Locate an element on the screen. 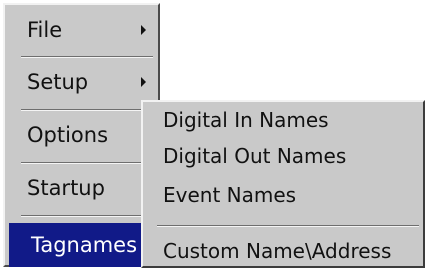 The image size is (427, 270). submenu-item-digital-in-names: Digital In Names is located at coordinates (288, 120).